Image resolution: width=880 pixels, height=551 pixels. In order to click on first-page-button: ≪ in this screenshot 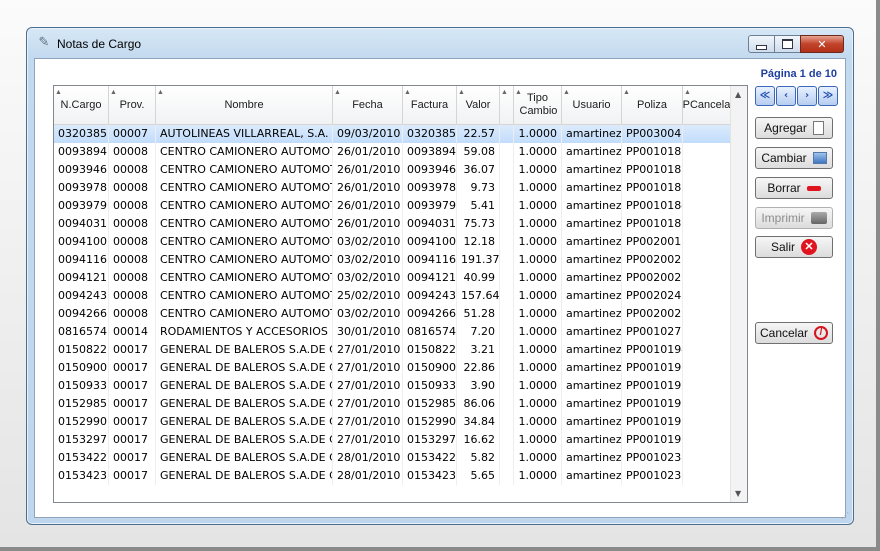, I will do `click(765, 96)`.